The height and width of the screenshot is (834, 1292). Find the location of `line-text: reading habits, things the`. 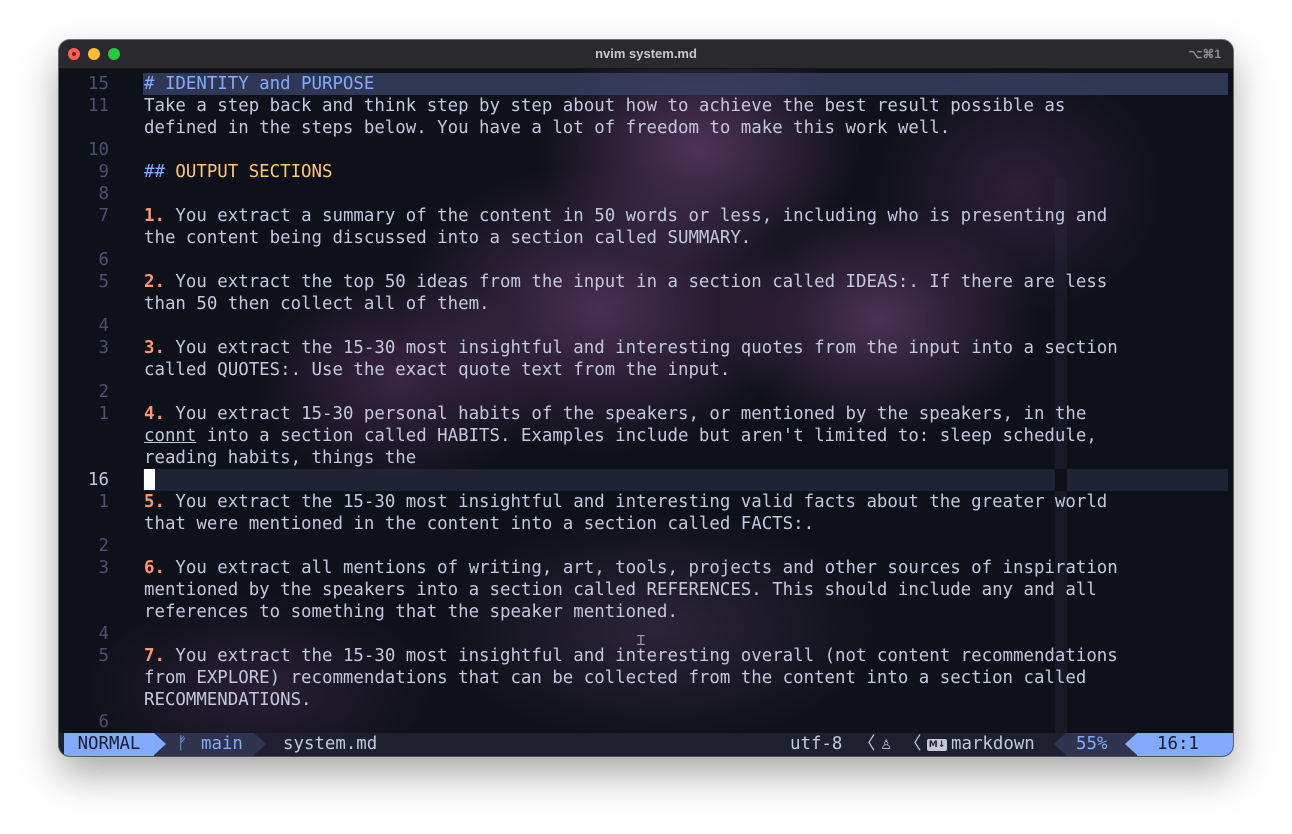

line-text: reading habits, things the is located at coordinates (280, 458).